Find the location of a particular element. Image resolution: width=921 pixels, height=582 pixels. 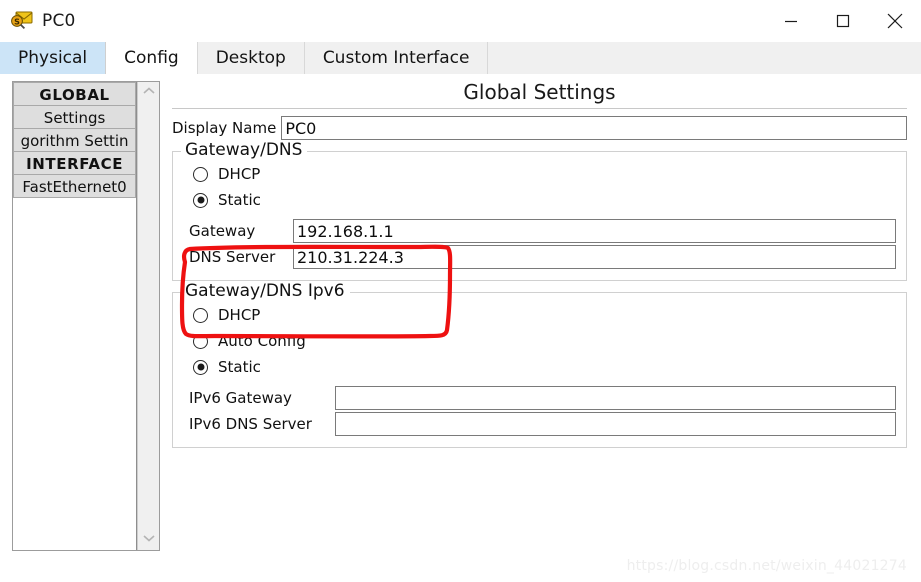

gateway-row: Gateway is located at coordinates (542, 231).